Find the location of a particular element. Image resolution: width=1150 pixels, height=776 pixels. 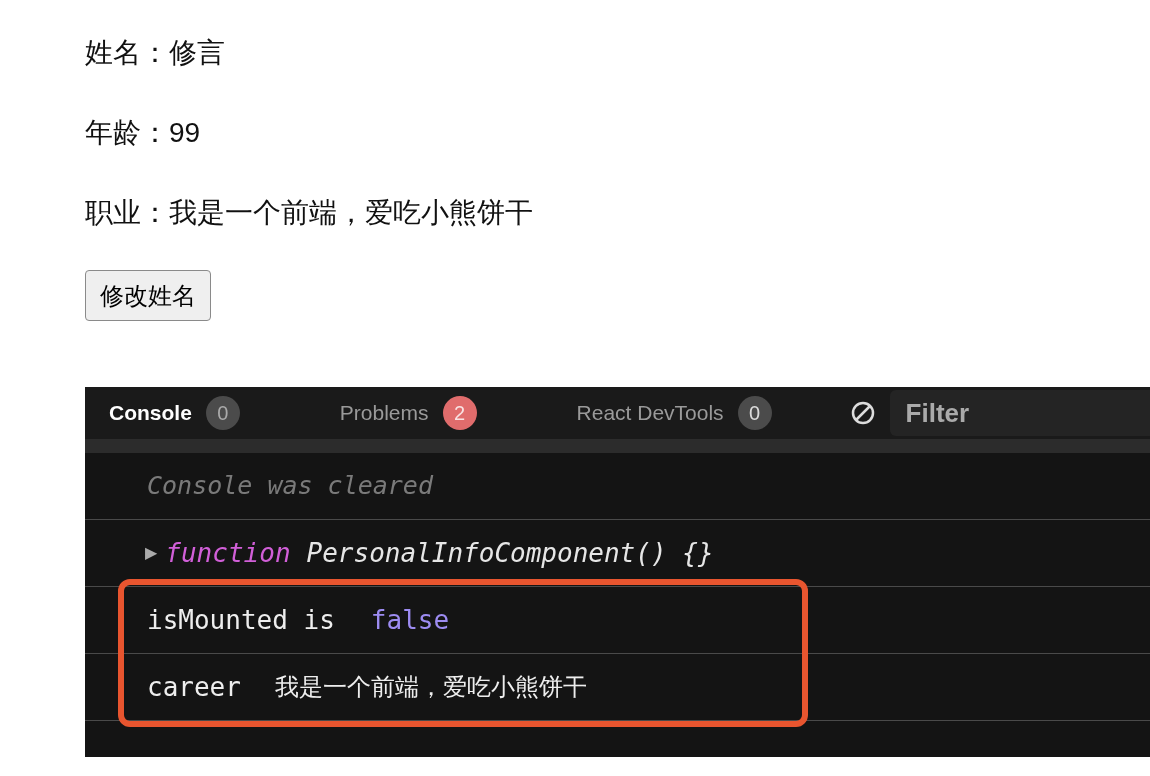

field-label: 姓名： is located at coordinates (127, 53).